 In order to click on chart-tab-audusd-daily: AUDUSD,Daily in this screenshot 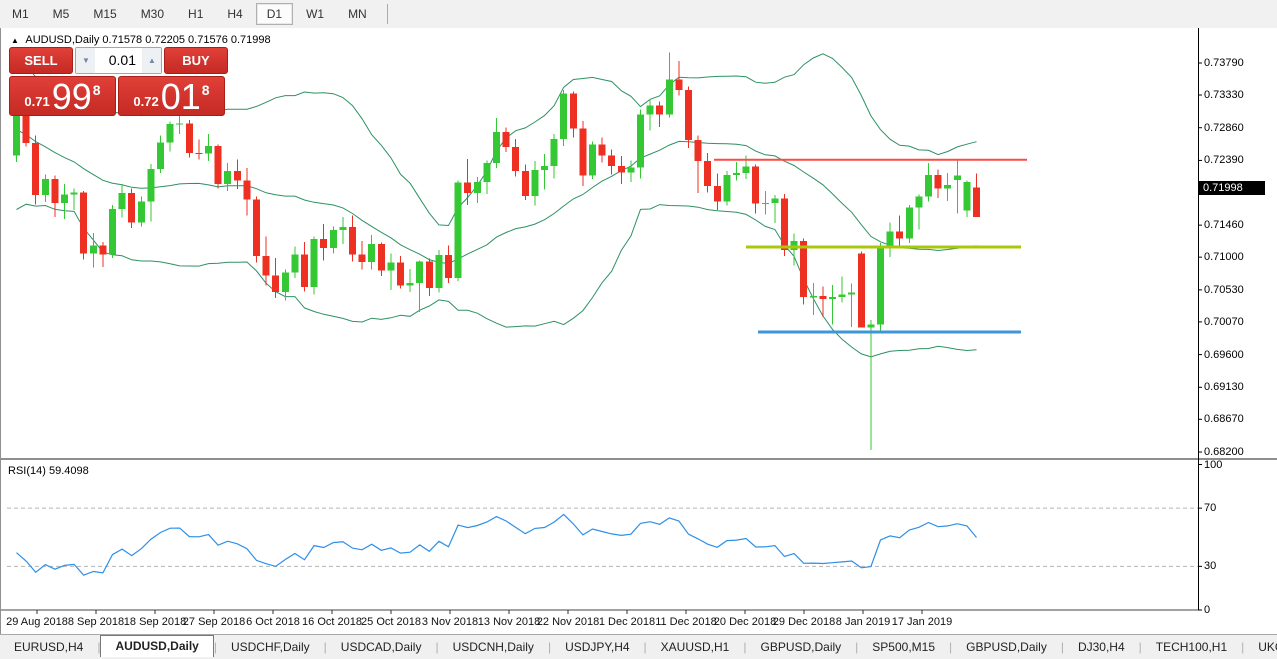, I will do `click(157, 646)`.